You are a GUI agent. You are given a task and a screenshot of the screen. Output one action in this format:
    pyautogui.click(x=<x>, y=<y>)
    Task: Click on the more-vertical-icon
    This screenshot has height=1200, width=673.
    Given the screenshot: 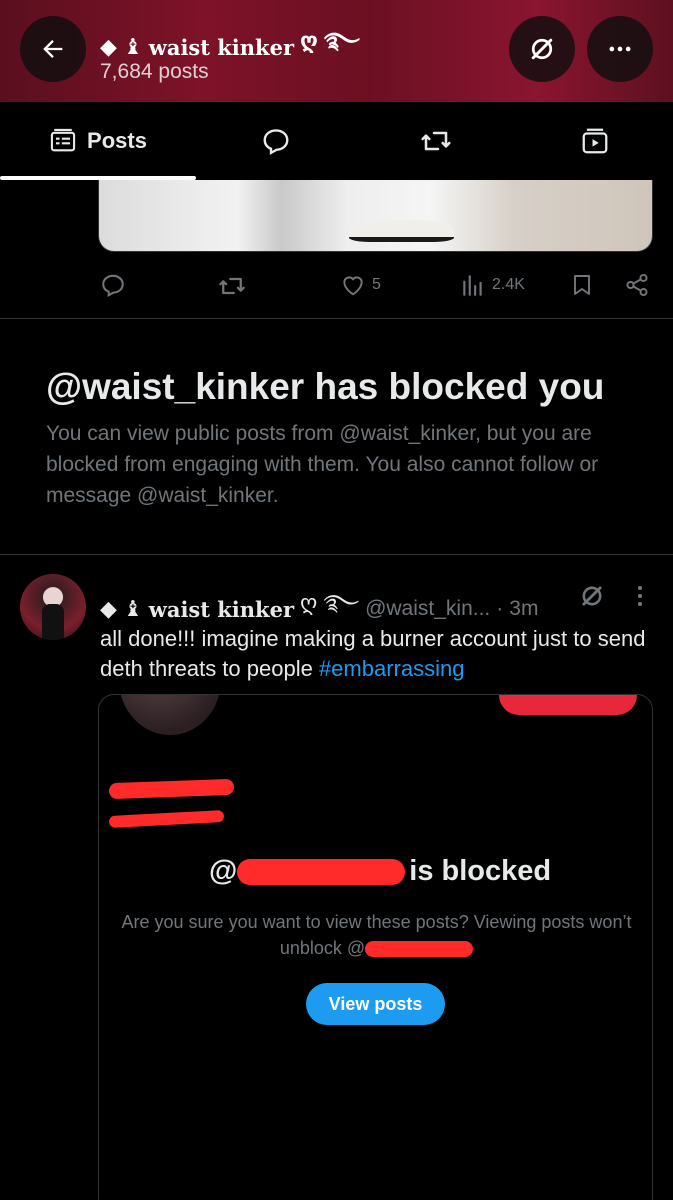 What is the action you would take?
    pyautogui.click(x=640, y=596)
    